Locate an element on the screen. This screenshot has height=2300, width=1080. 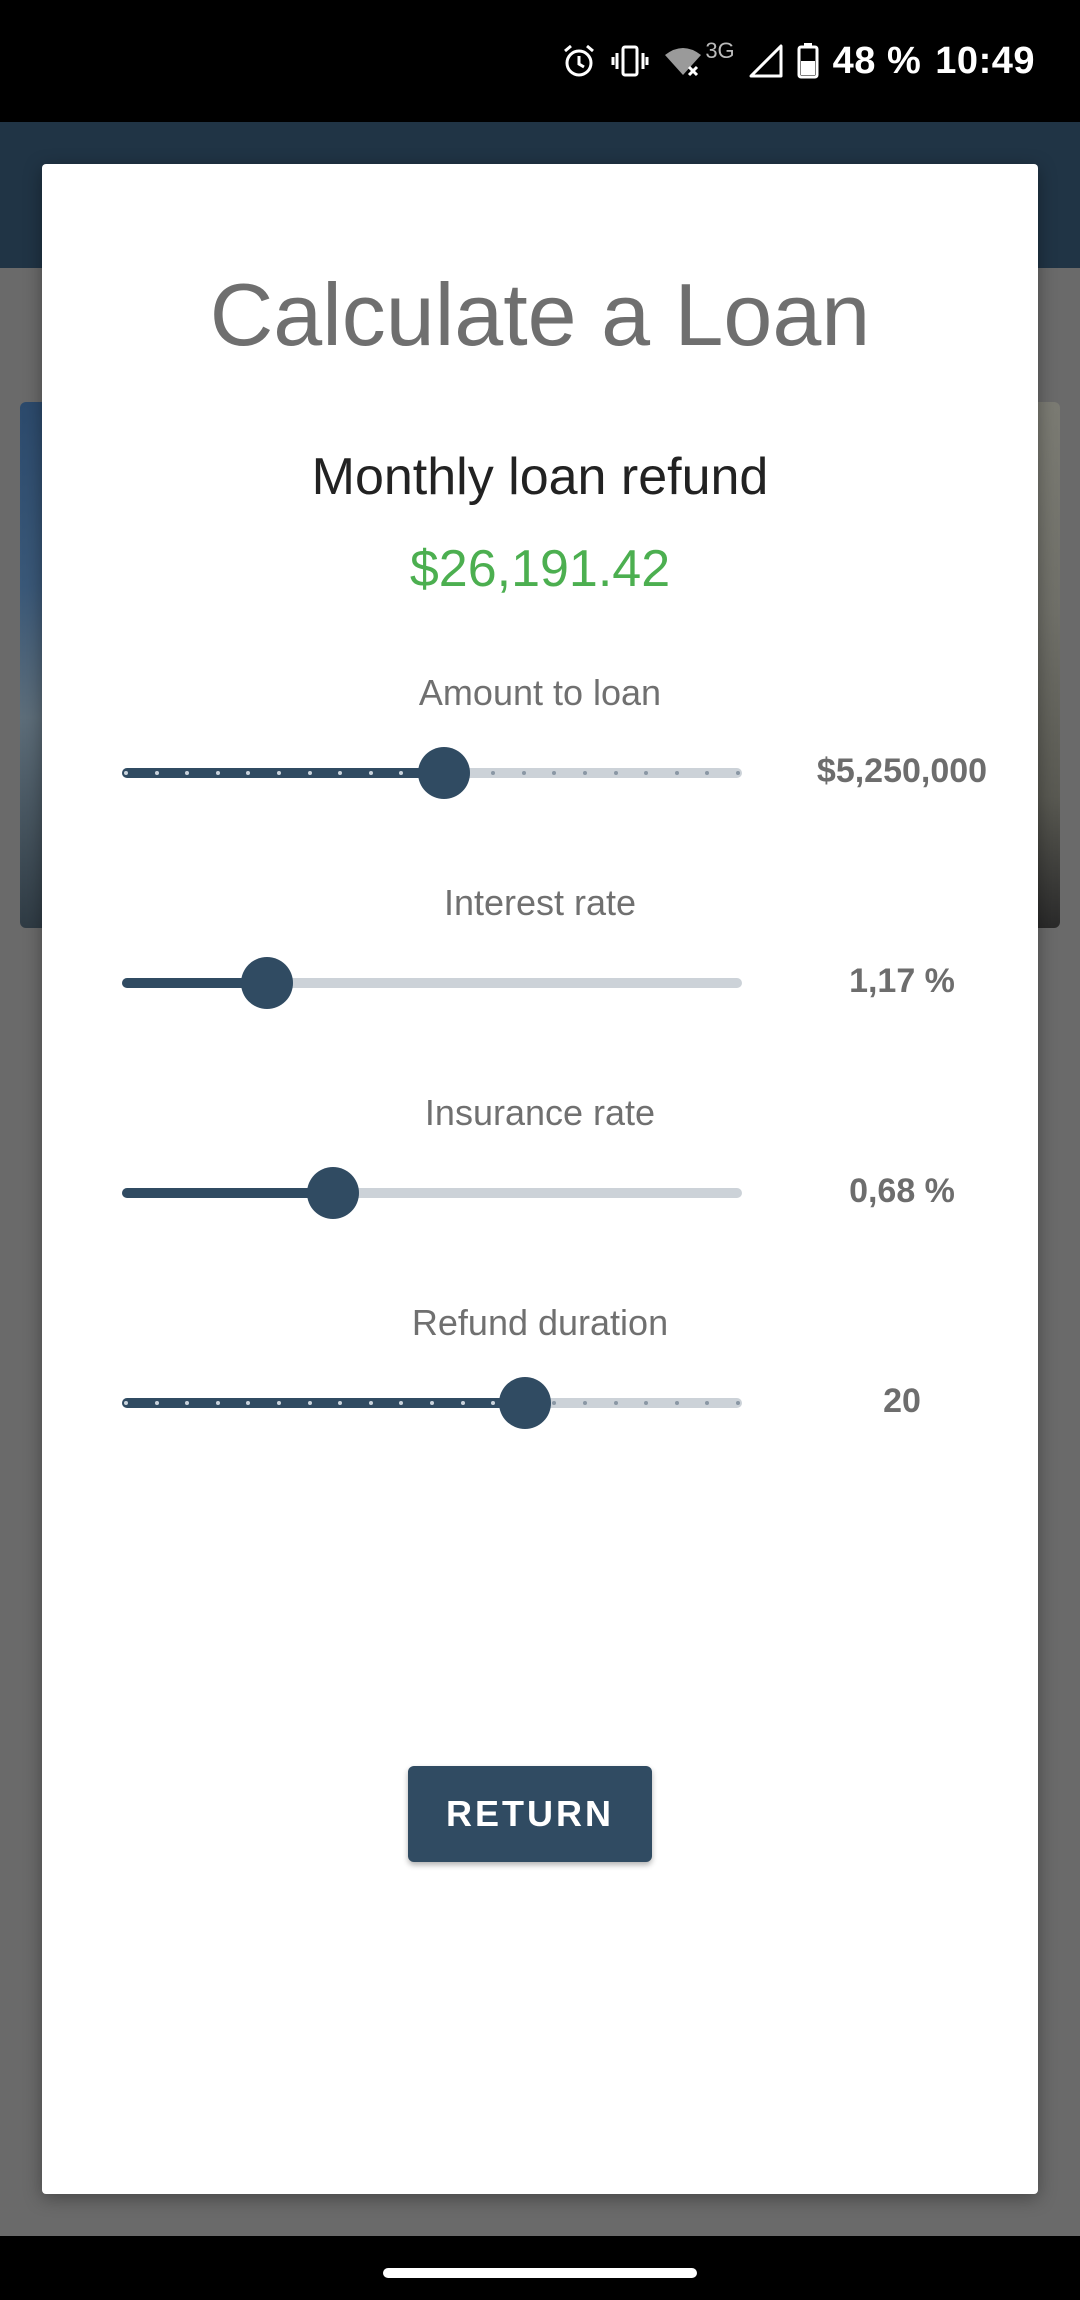
amount-to-loan-slider is located at coordinates (432, 773).